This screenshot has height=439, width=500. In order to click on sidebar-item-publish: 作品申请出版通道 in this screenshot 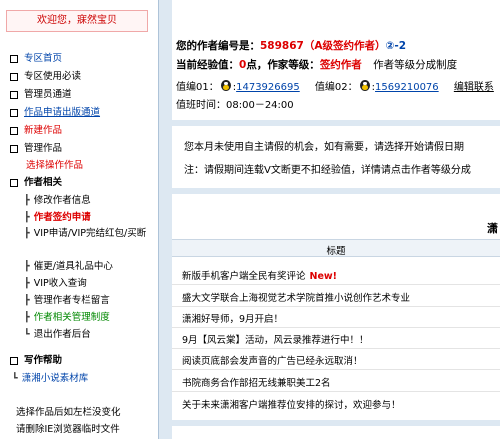, I will do `click(55, 111)`.